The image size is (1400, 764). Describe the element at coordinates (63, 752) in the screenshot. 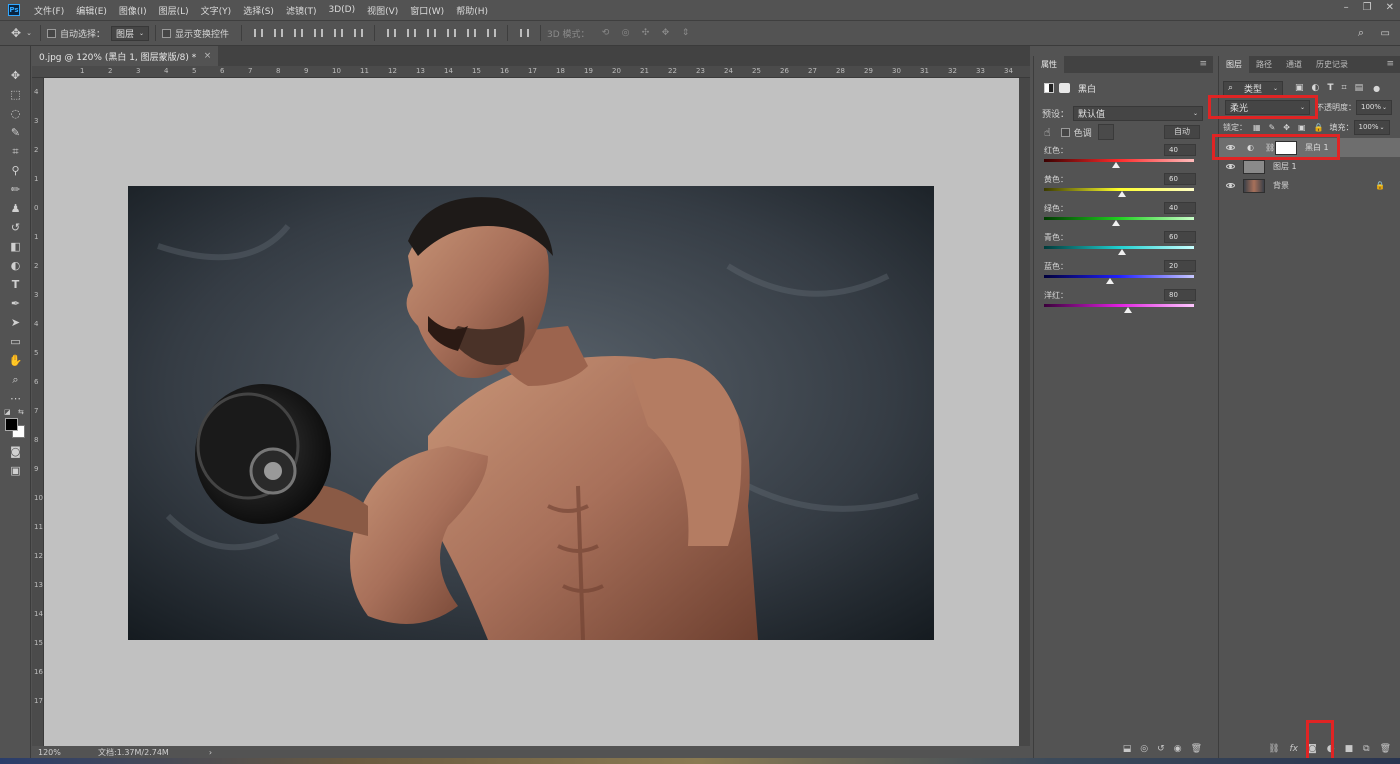

I see `zoom-level: 120%` at that location.